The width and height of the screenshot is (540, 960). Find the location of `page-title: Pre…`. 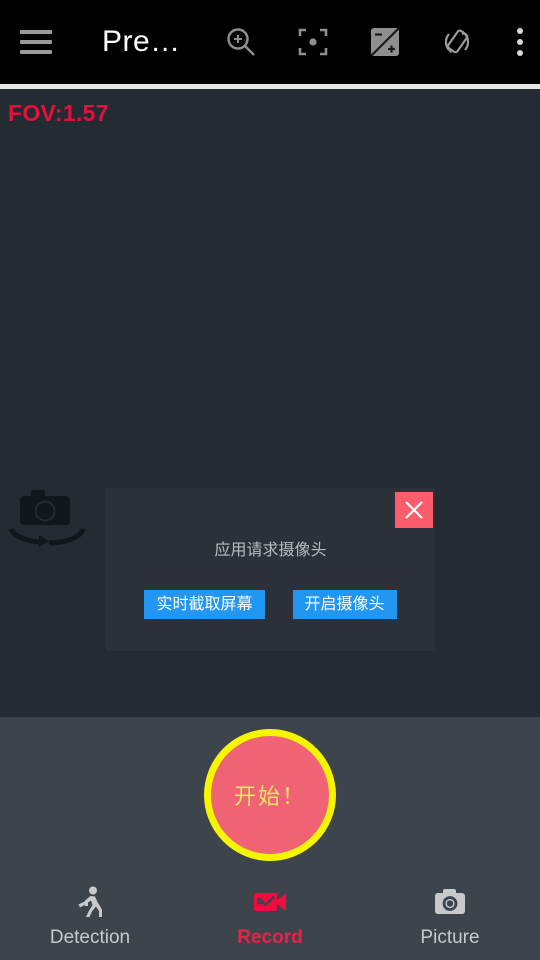

page-title: Pre… is located at coordinates (141, 41).